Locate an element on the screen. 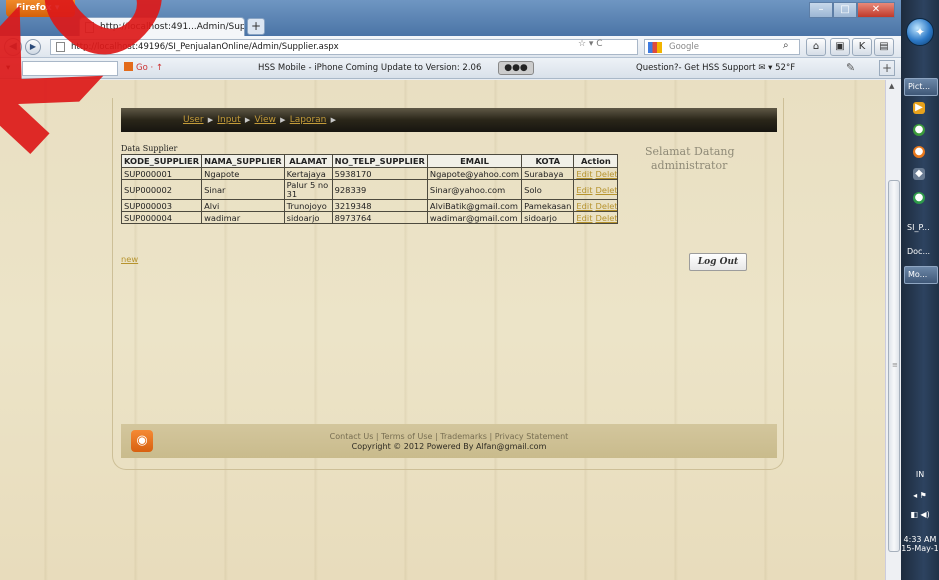 The image size is (939, 580). column-header: NO_TELP_SUPPLIER is located at coordinates (379, 161).